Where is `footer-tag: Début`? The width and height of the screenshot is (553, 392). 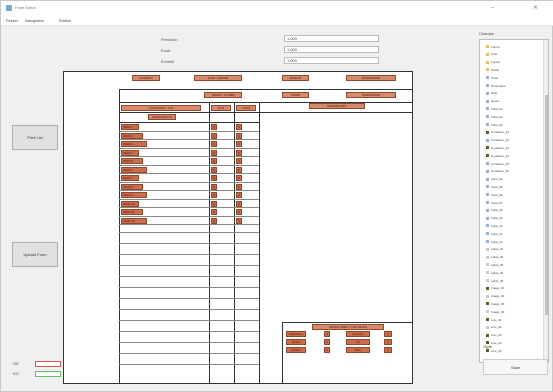 footer-tag: Début is located at coordinates (296, 342).